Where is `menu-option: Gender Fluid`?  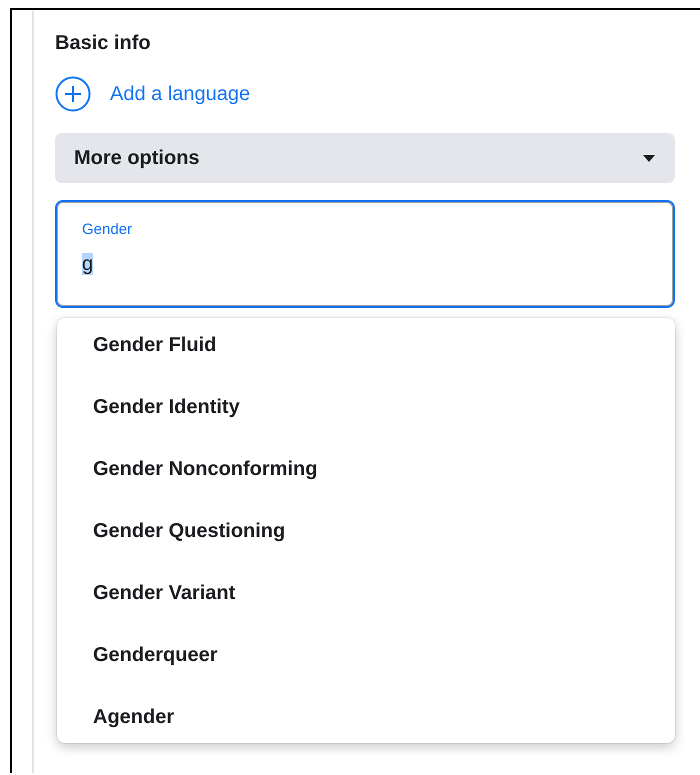
menu-option: Gender Fluid is located at coordinates (154, 345).